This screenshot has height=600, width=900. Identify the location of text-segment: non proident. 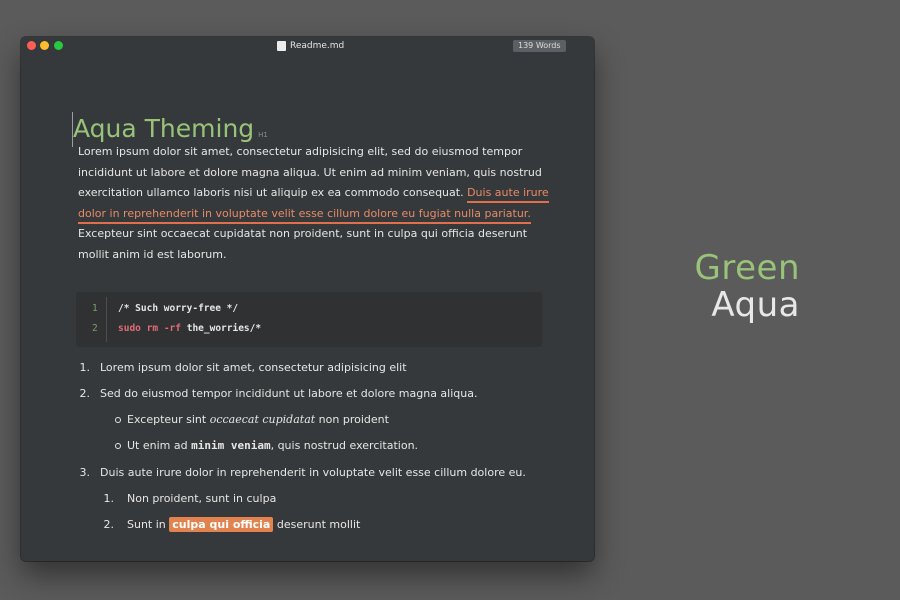
(353, 419).